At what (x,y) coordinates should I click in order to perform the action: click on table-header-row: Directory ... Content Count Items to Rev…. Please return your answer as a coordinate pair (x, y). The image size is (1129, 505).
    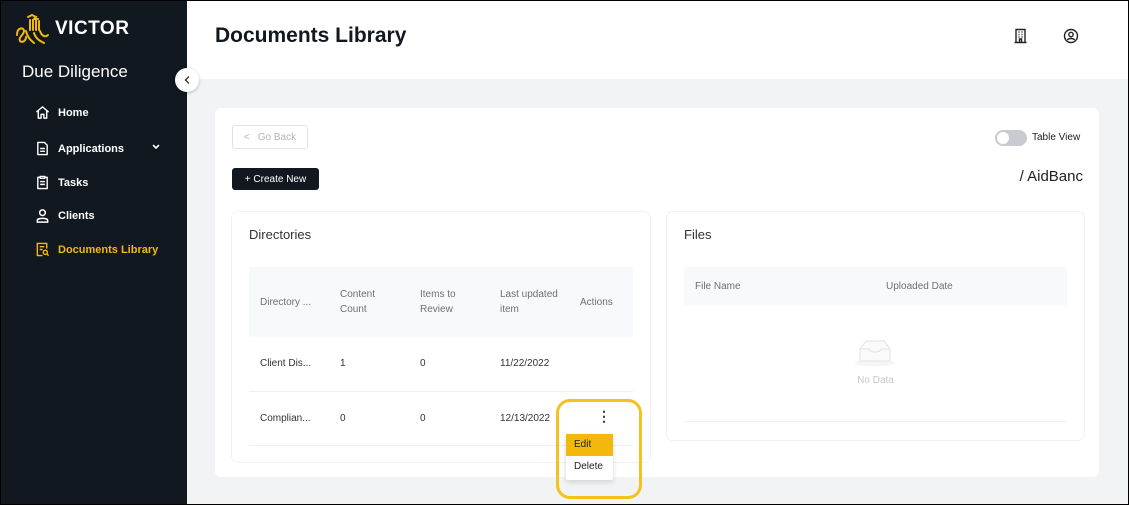
    Looking at the image, I should click on (441, 302).